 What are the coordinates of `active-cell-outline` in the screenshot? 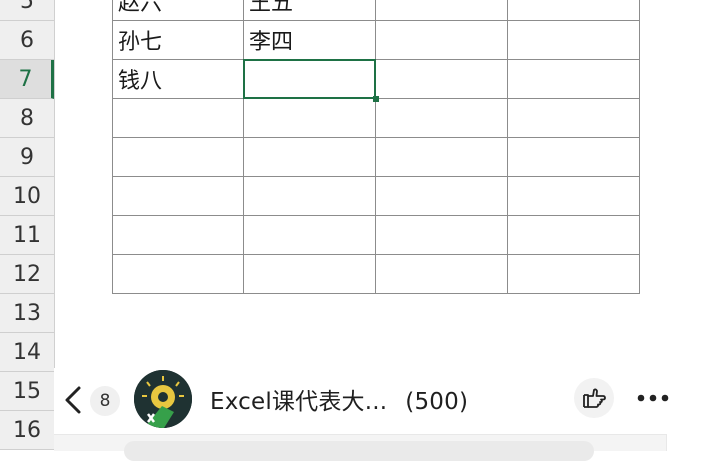 It's located at (309, 79).